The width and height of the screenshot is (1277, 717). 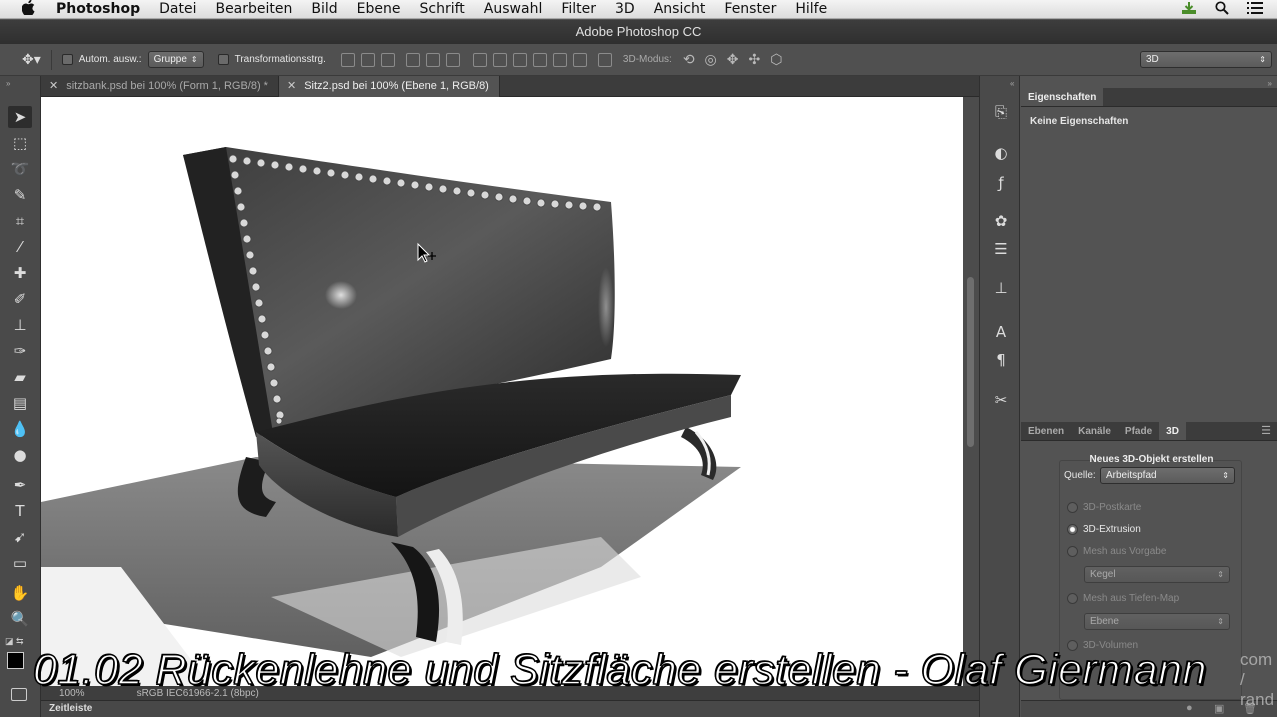 What do you see at coordinates (14, 641) in the screenshot?
I see `default-colors-icon: ◪ ⇆` at bounding box center [14, 641].